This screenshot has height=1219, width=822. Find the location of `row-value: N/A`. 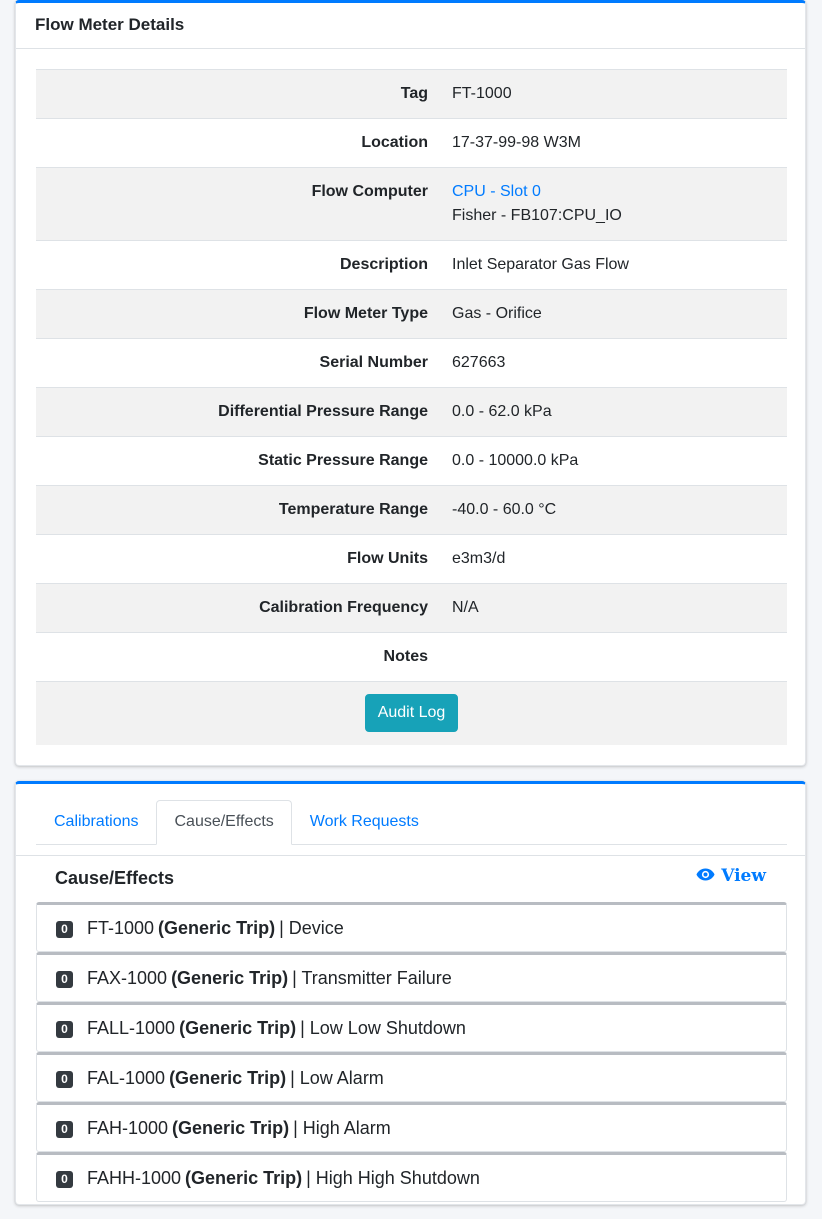

row-value: N/A is located at coordinates (613, 608).